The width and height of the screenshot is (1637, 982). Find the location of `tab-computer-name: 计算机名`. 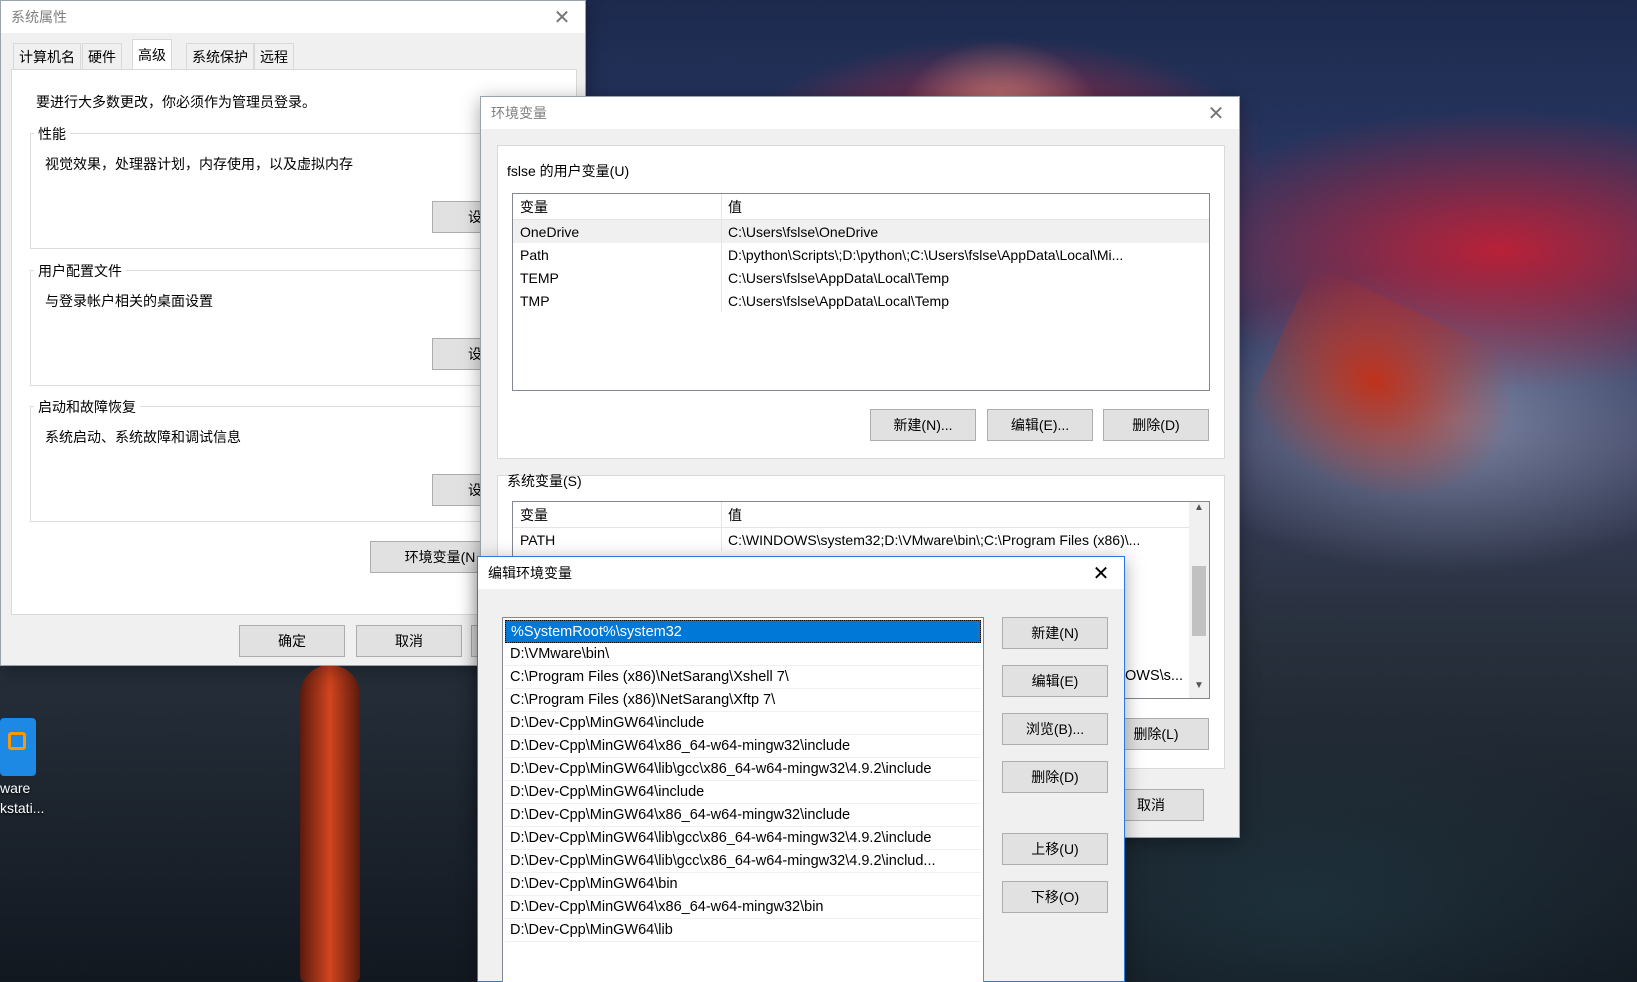

tab-computer-name: 计算机名 is located at coordinates (47, 56).